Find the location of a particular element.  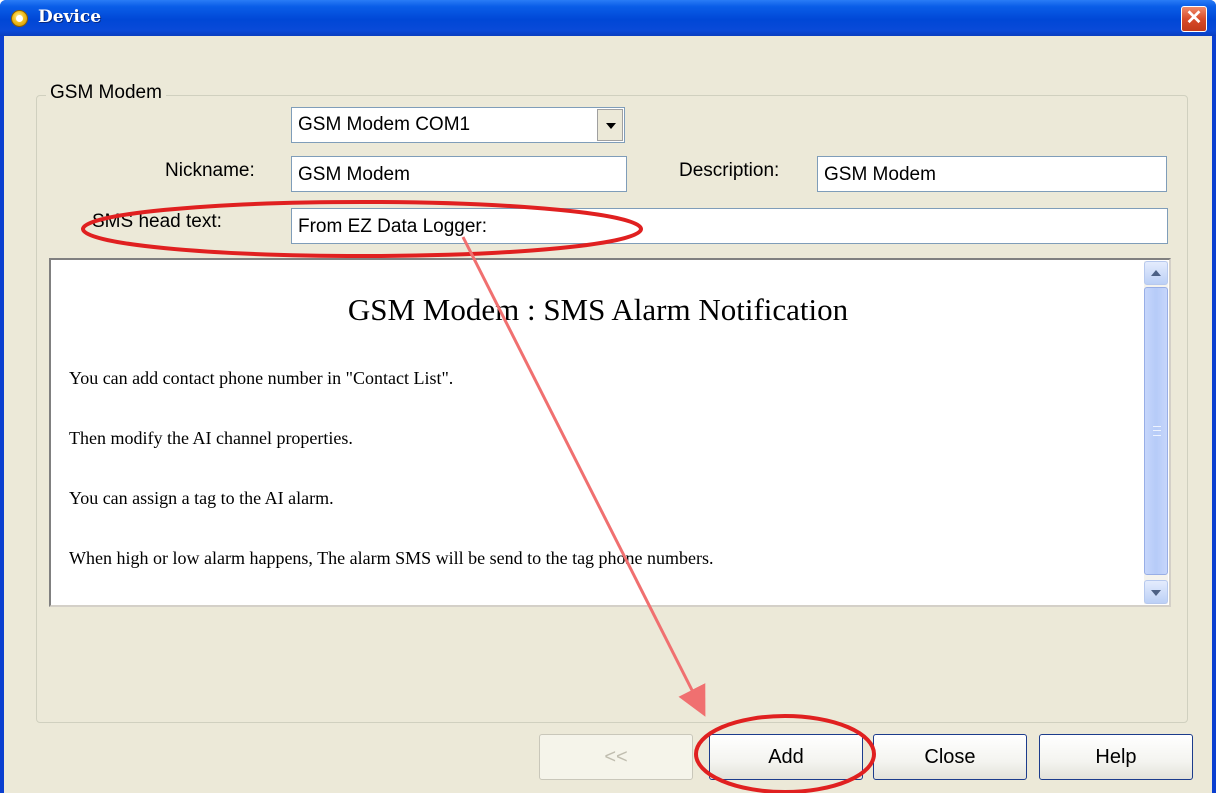

nickname-field: GSM Modem is located at coordinates (459, 174).